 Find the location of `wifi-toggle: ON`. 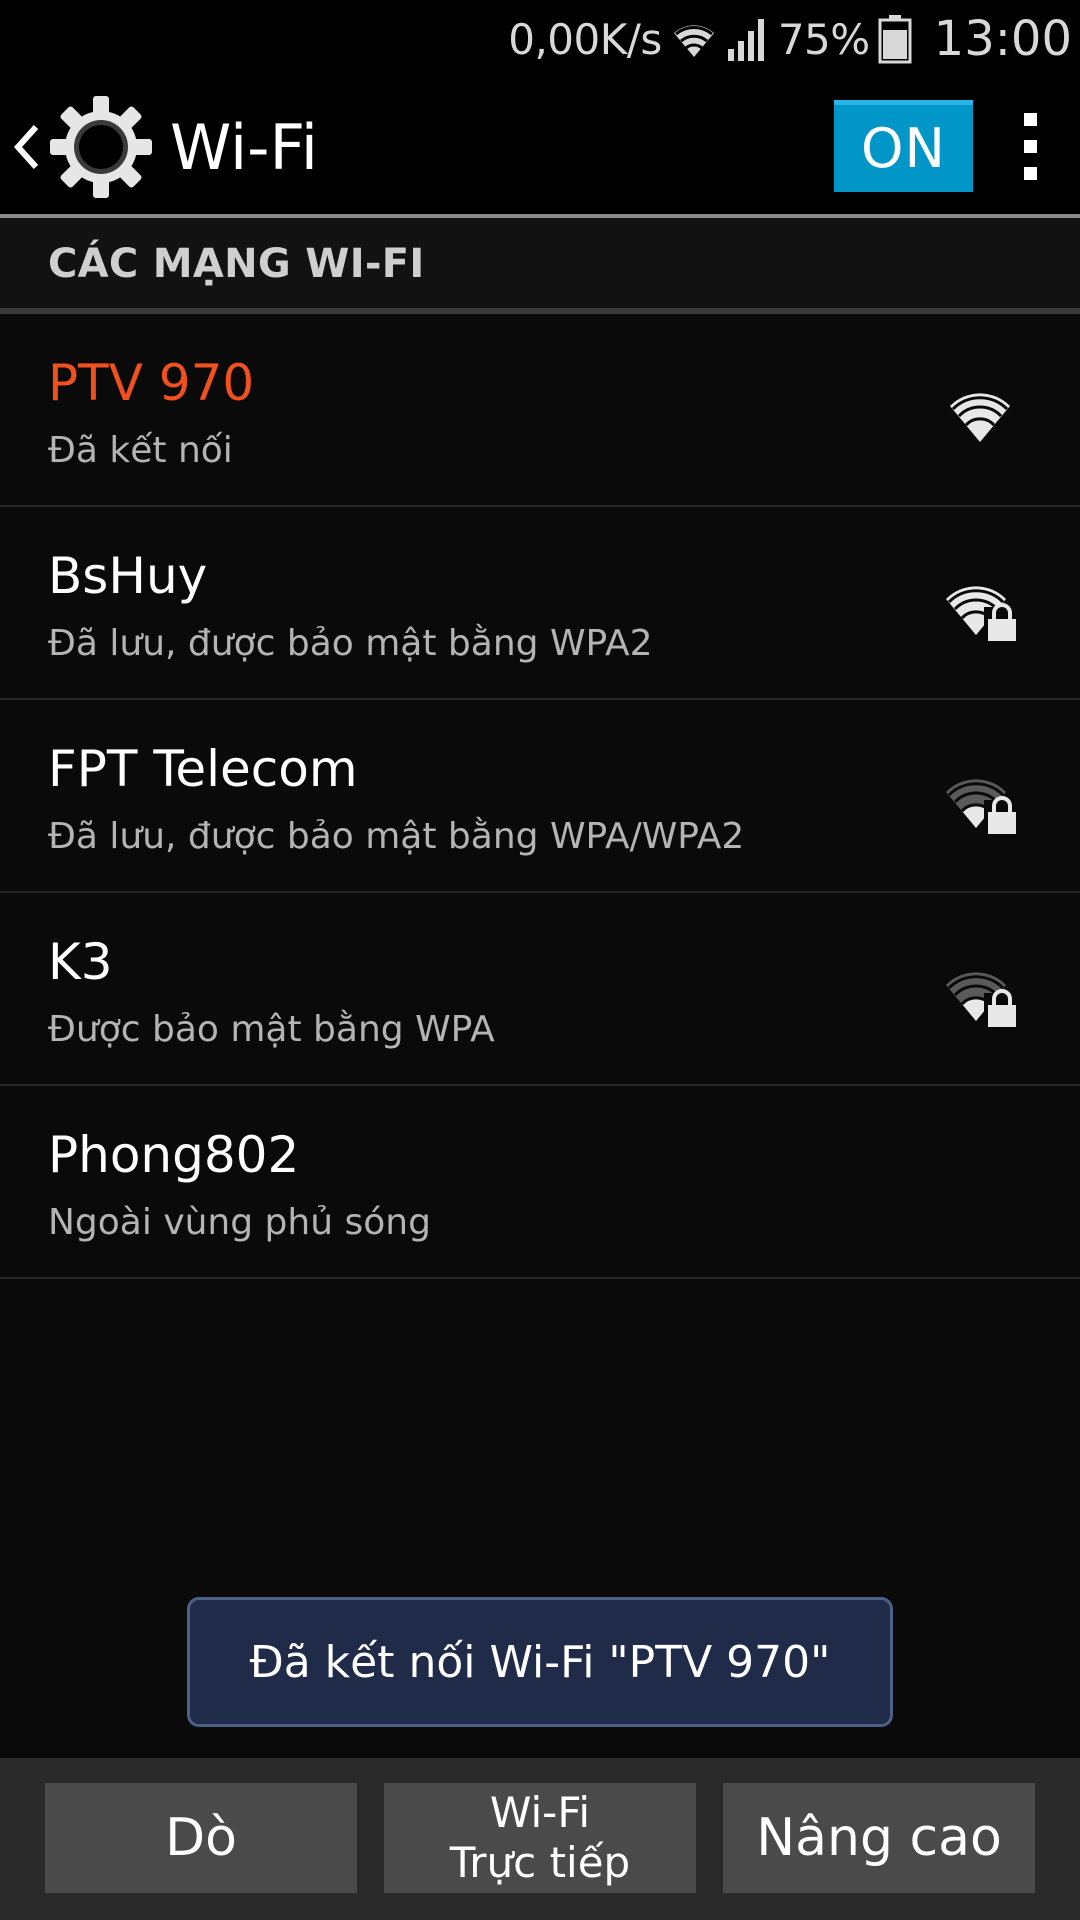

wifi-toggle: ON is located at coordinates (903, 146).